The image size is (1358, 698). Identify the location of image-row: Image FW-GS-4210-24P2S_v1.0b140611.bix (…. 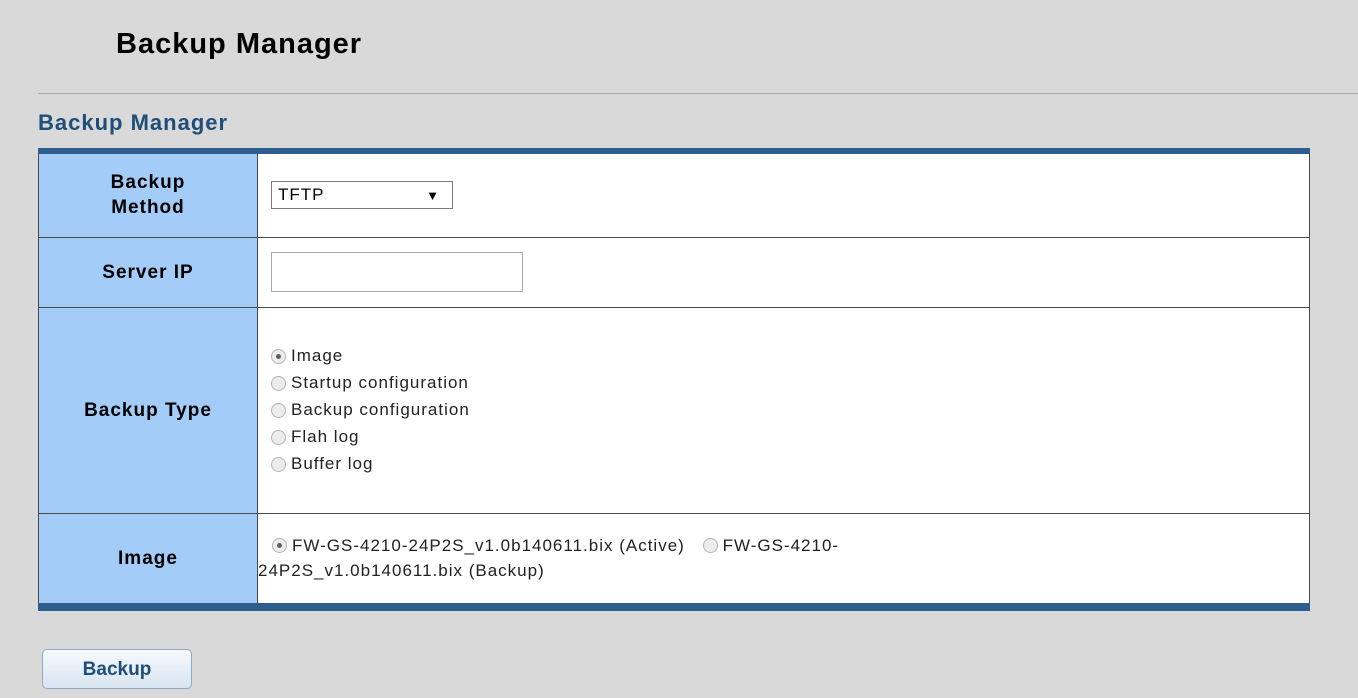
(674, 560).